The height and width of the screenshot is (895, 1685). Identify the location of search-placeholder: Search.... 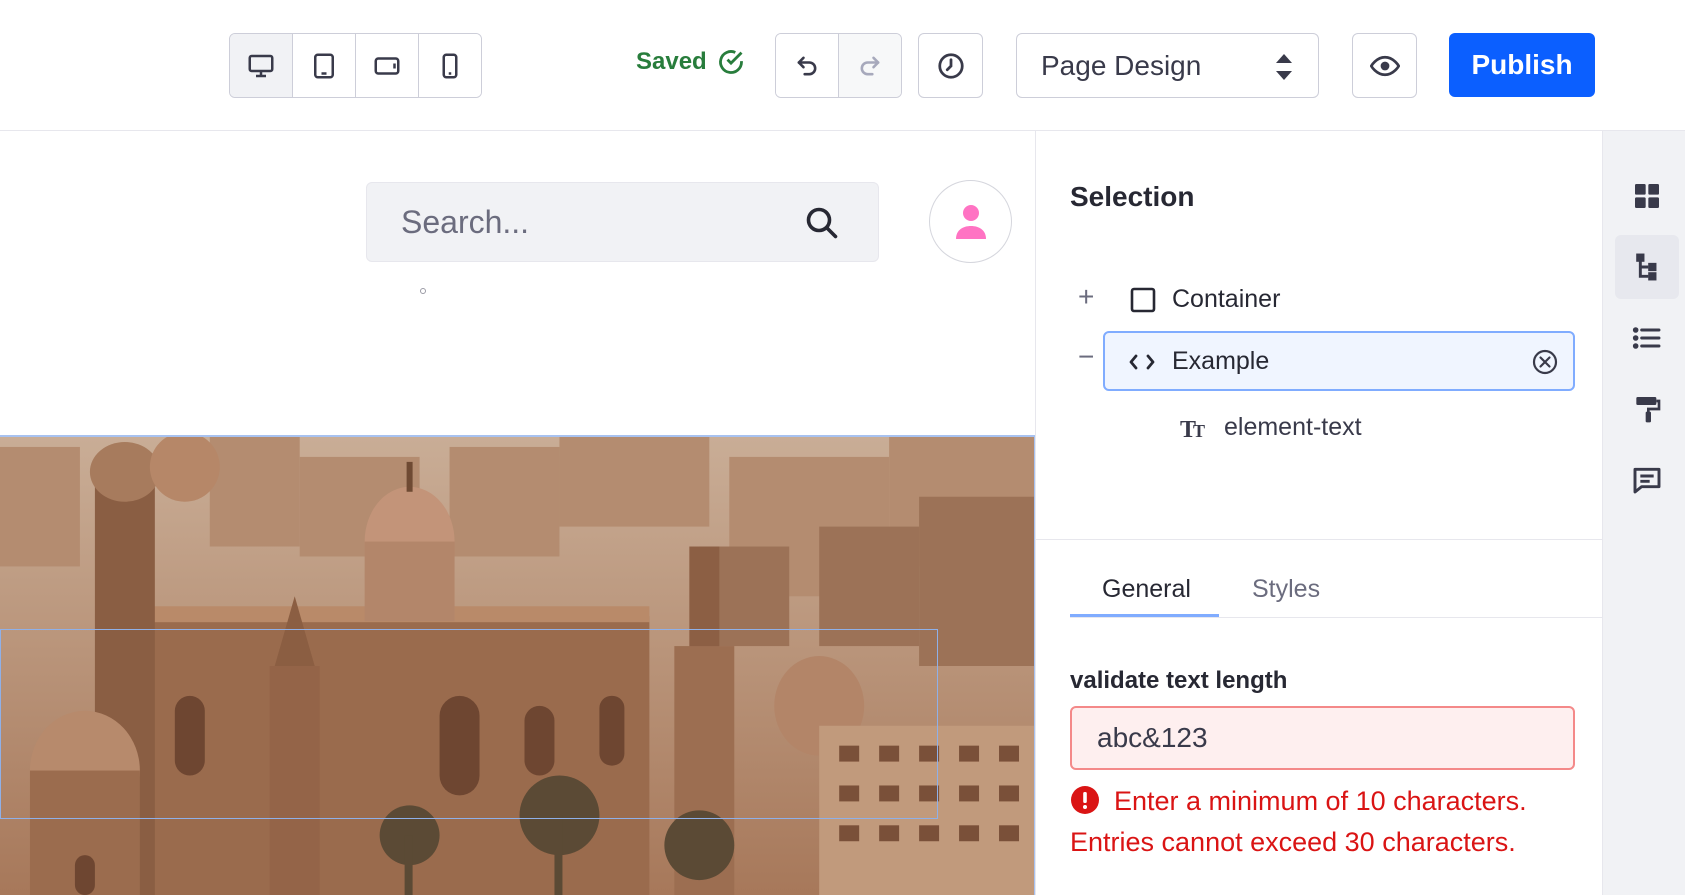
(465, 221).